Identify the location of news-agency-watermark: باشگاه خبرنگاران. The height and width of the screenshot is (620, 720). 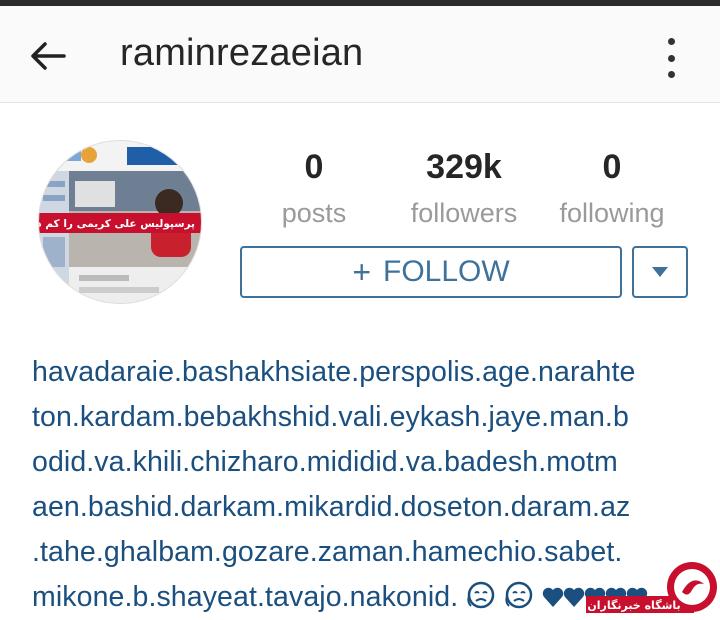
(653, 586).